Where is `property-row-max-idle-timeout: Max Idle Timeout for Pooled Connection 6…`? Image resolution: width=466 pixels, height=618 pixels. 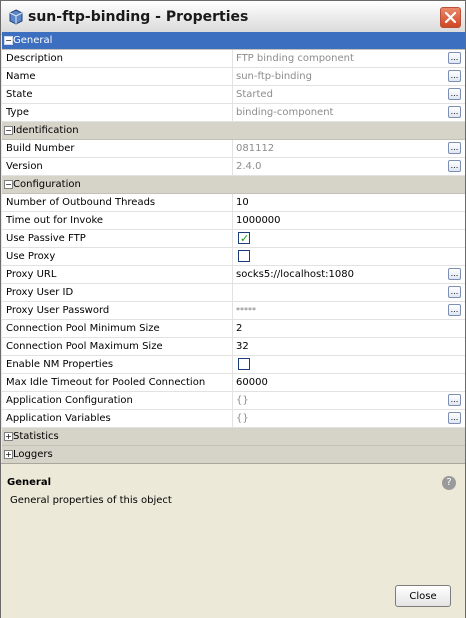 property-row-max-idle-timeout: Max Idle Timeout for Pooled Connection 6… is located at coordinates (233, 383).